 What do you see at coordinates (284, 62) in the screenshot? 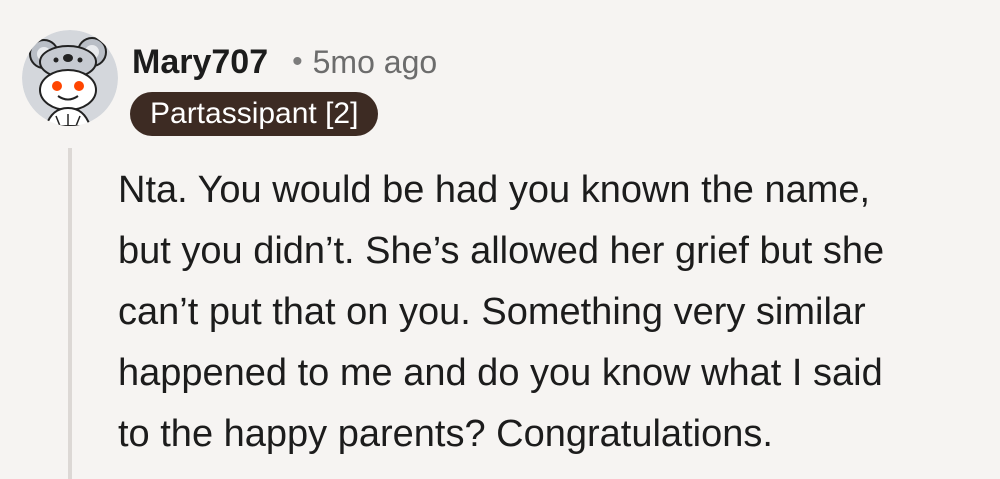
I see `comment-header: Mary707 • 5mo ago` at bounding box center [284, 62].